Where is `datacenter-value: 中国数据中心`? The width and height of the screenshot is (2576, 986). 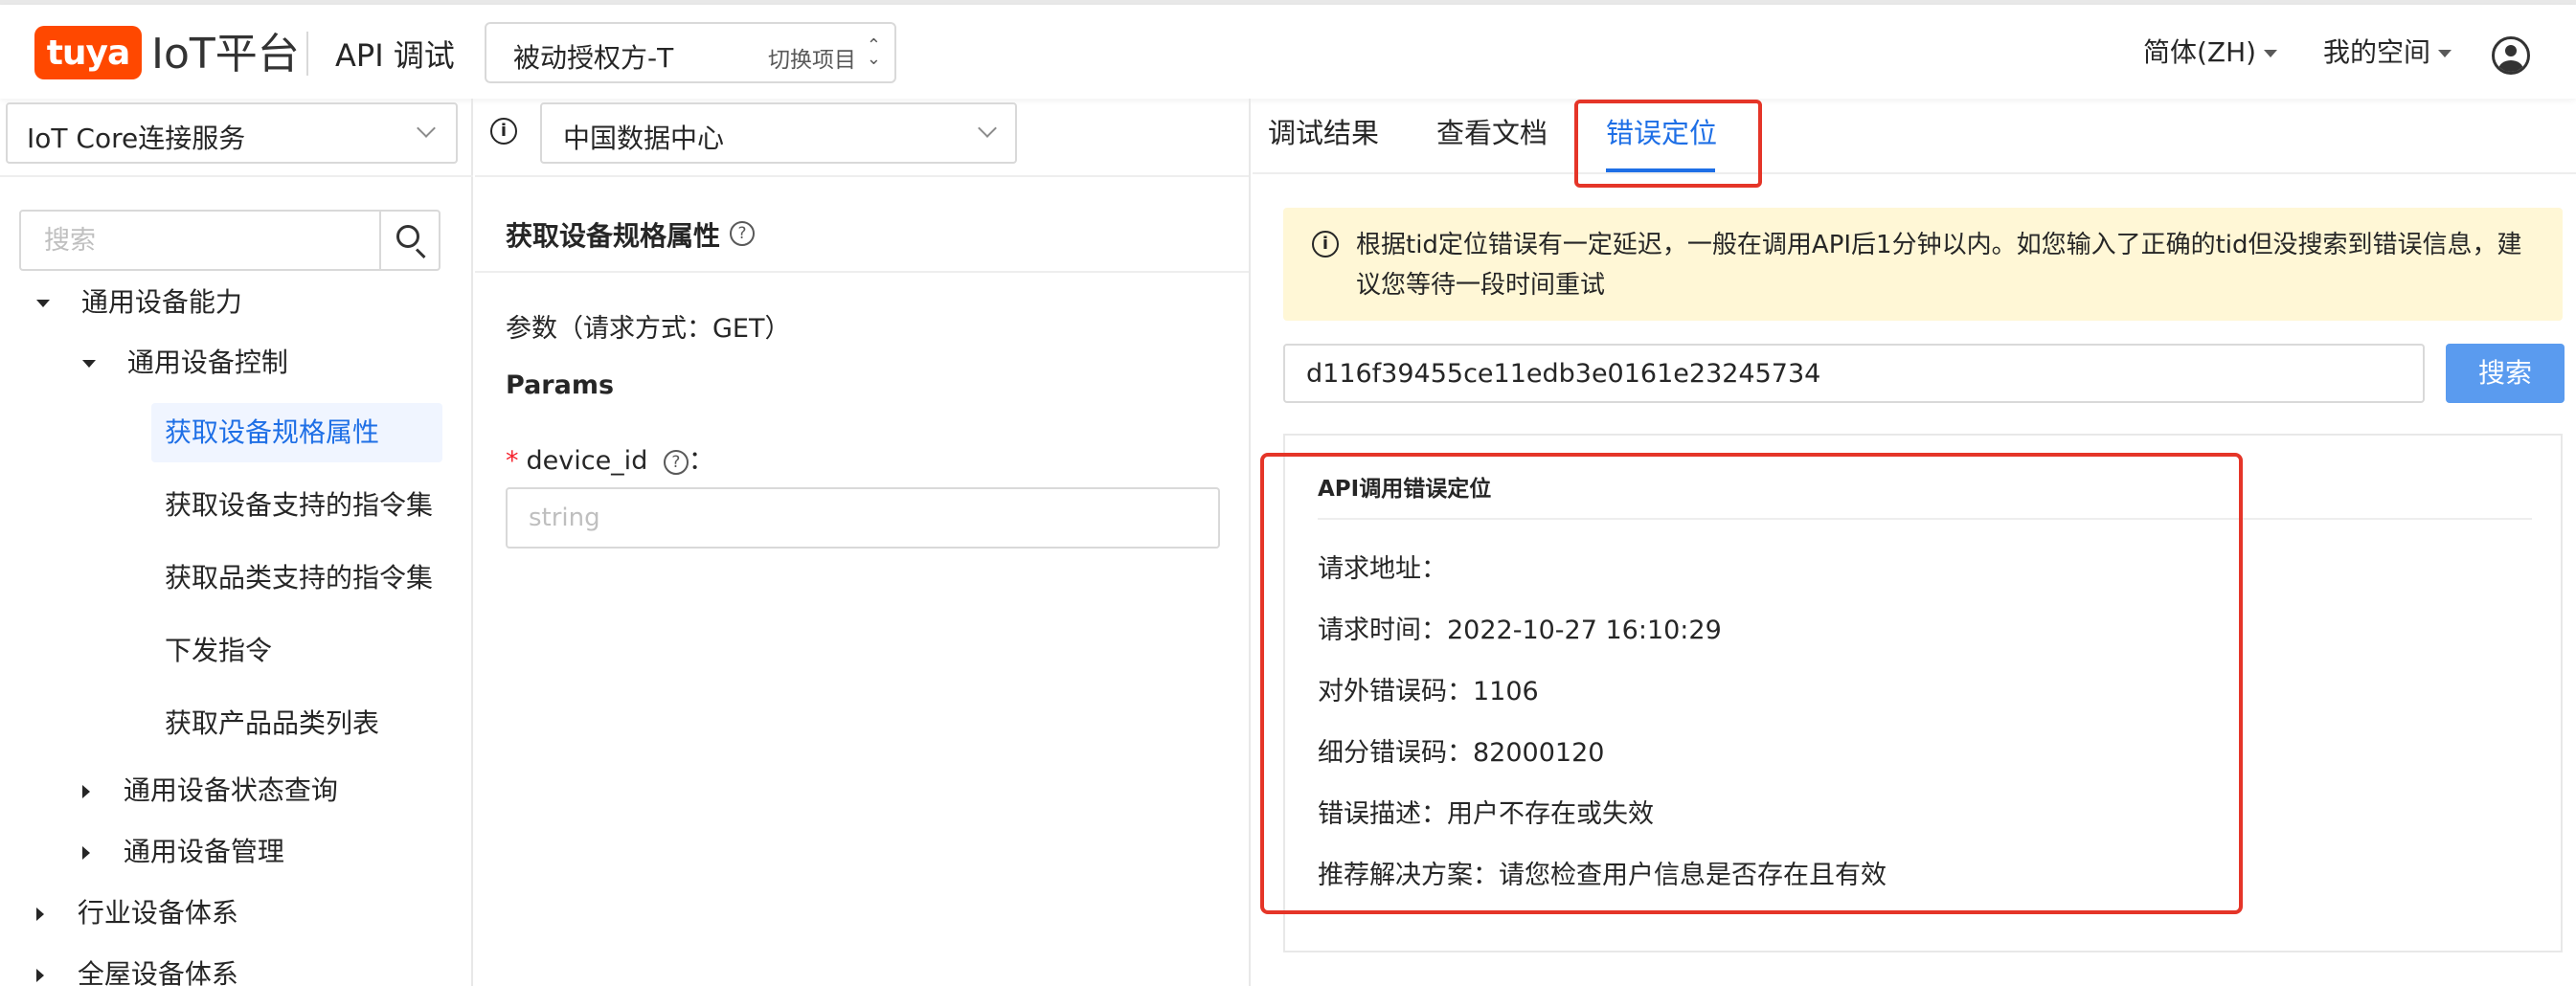 datacenter-value: 中国数据中心 is located at coordinates (644, 138).